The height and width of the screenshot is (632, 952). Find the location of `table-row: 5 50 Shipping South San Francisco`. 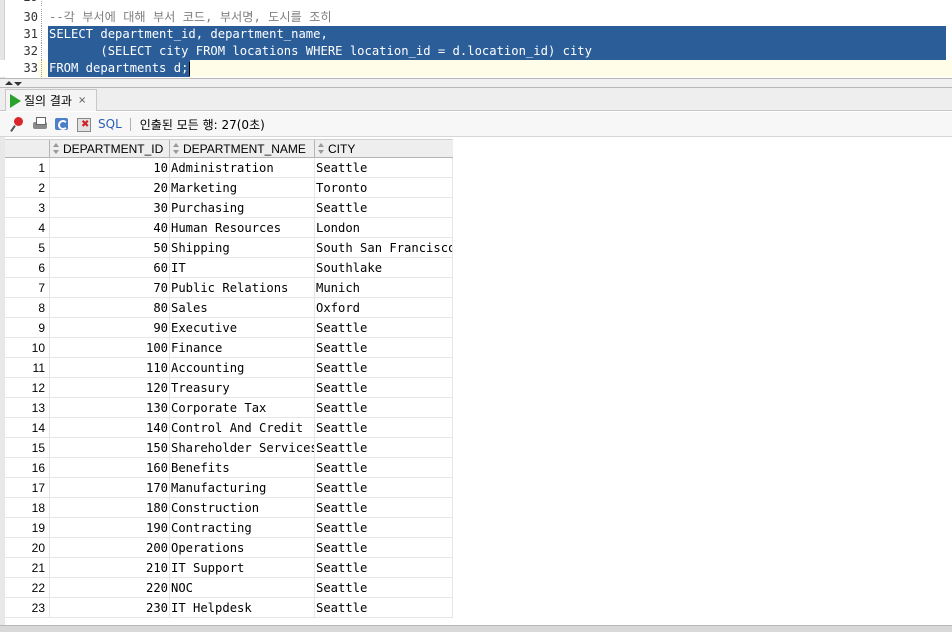

table-row: 5 50 Shipping South San Francisco is located at coordinates (229, 248).